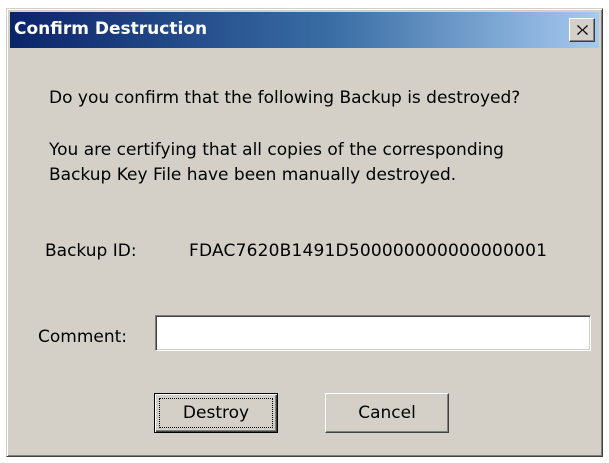  I want to click on destroy-button: Destroy, so click(216, 413).